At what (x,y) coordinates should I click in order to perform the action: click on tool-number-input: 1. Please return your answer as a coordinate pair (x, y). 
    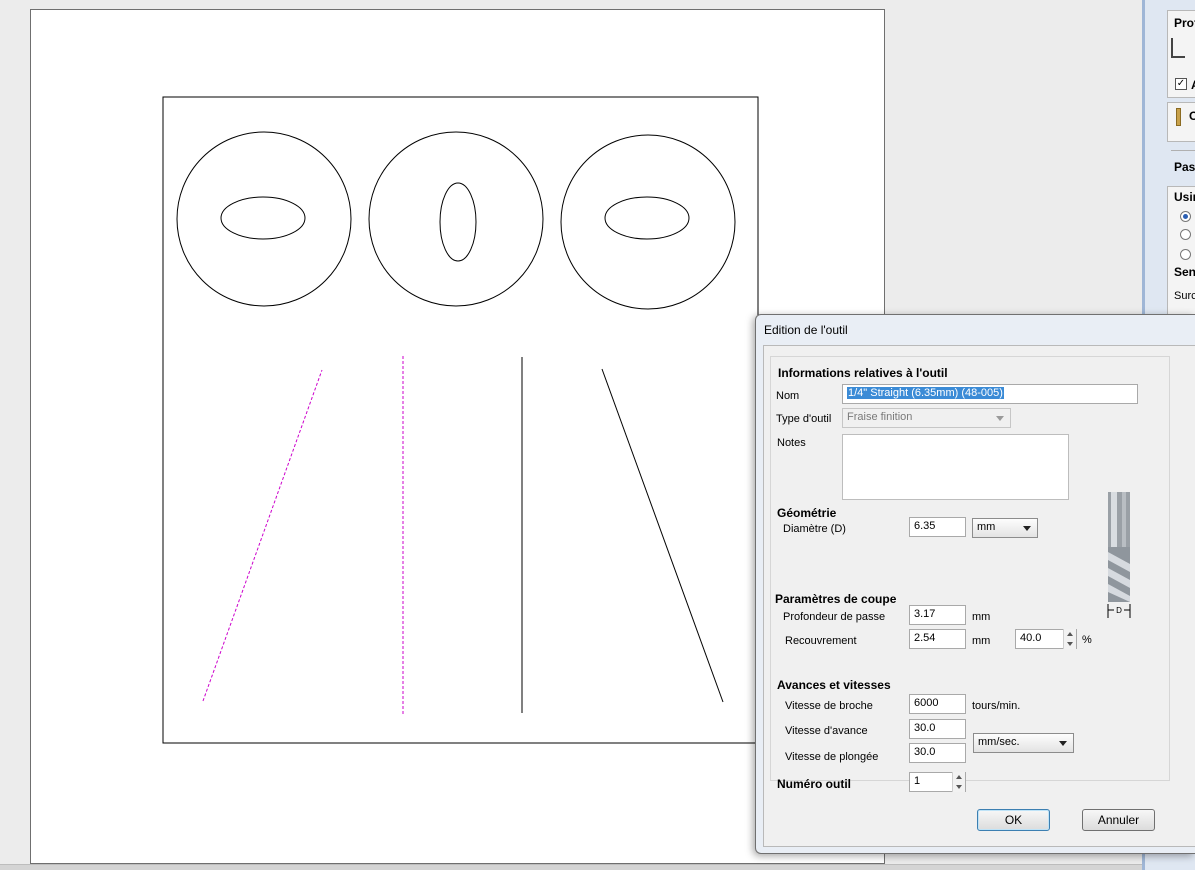
    Looking at the image, I should click on (937, 782).